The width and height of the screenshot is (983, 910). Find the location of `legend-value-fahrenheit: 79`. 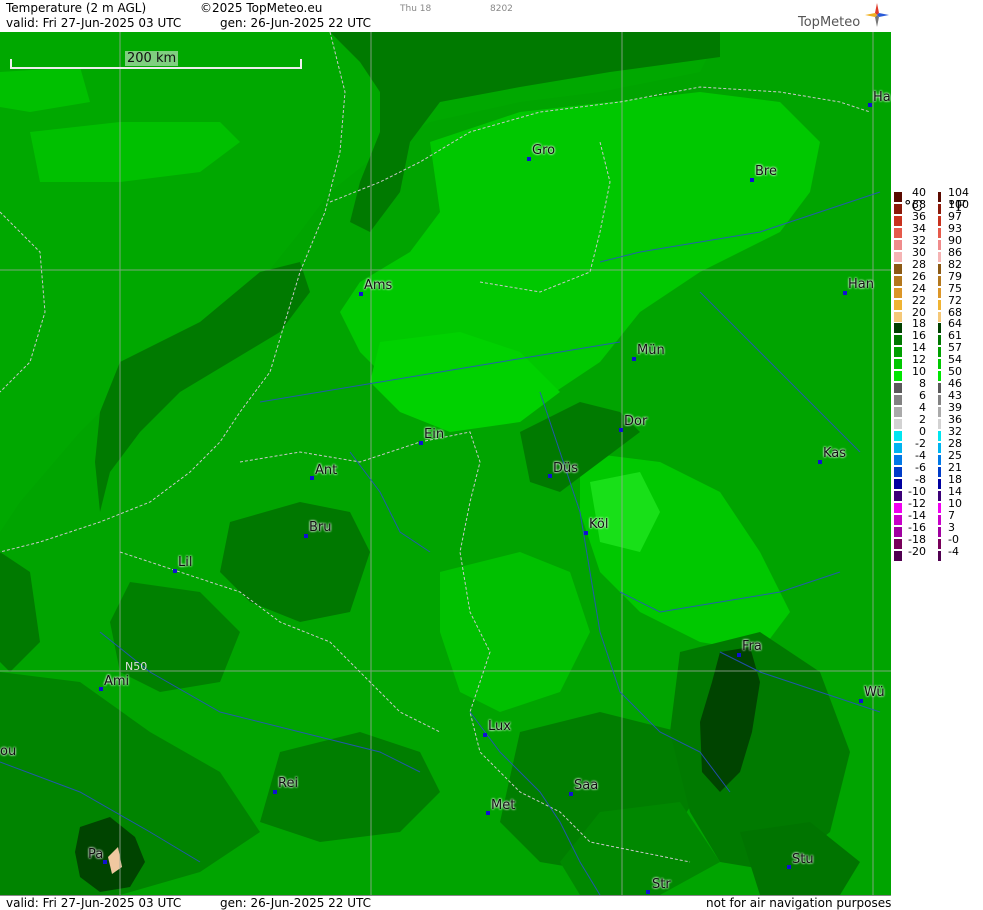

legend-value-fahrenheit: 79 is located at coordinates (955, 276).